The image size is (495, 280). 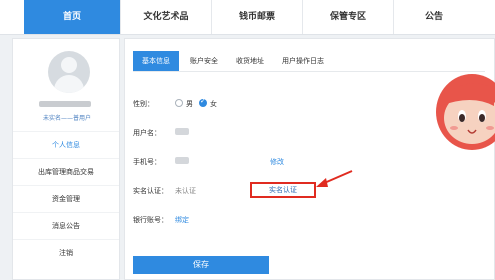 What do you see at coordinates (283, 190) in the screenshot?
I see `realname-verify-button: 实名认证` at bounding box center [283, 190].